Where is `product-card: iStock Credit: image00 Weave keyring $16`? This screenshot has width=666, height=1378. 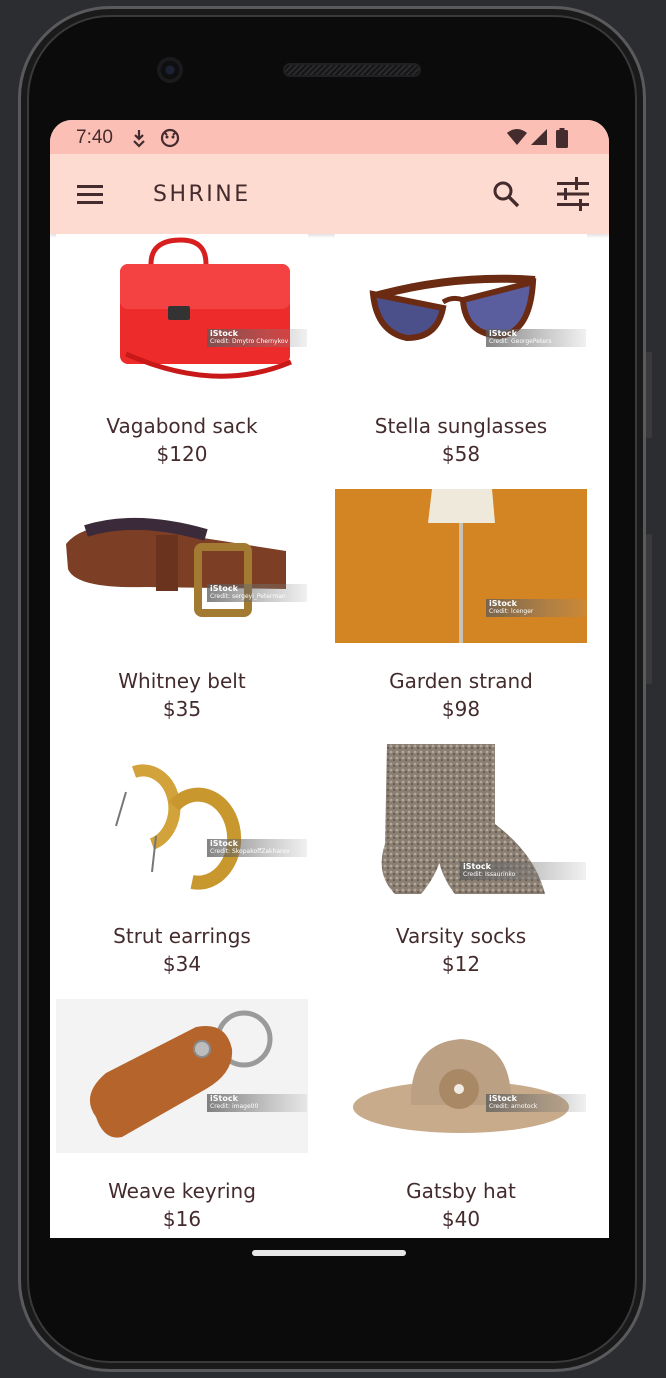 product-card: iStock Credit: image00 Weave keyring $16 is located at coordinates (182, 1118).